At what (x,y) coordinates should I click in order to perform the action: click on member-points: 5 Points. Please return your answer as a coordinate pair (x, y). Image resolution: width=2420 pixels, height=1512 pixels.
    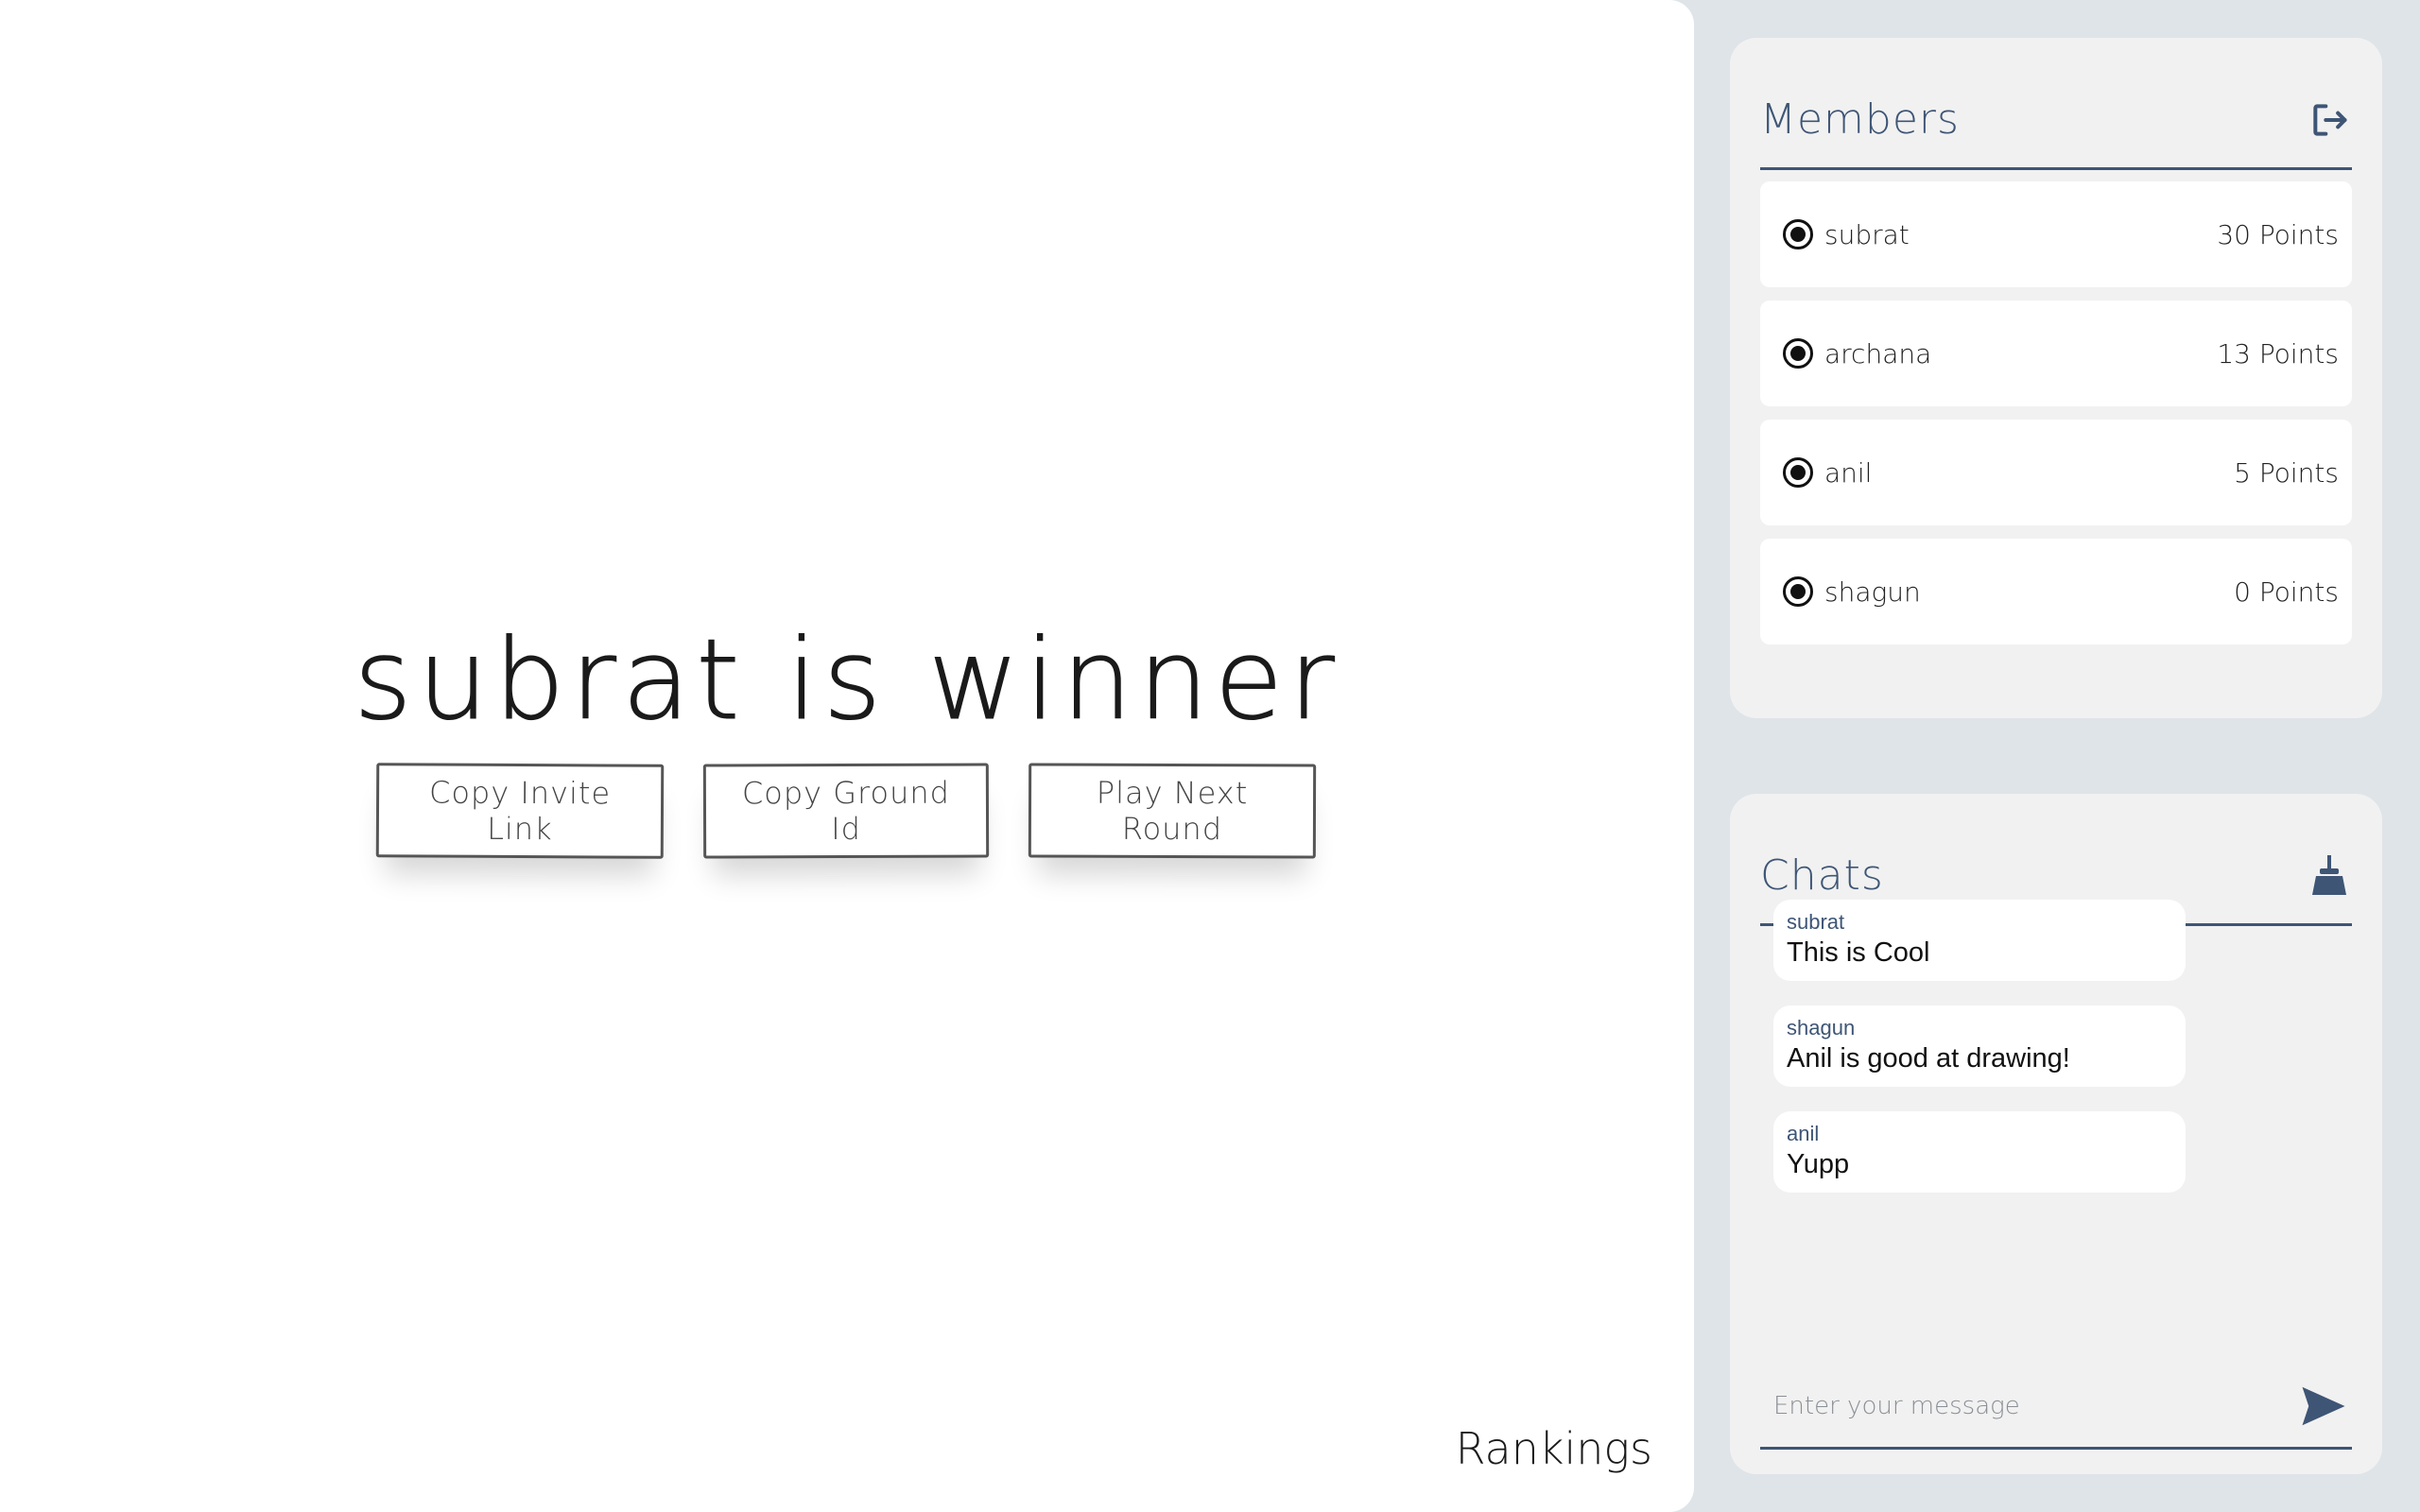
    Looking at the image, I should click on (2287, 472).